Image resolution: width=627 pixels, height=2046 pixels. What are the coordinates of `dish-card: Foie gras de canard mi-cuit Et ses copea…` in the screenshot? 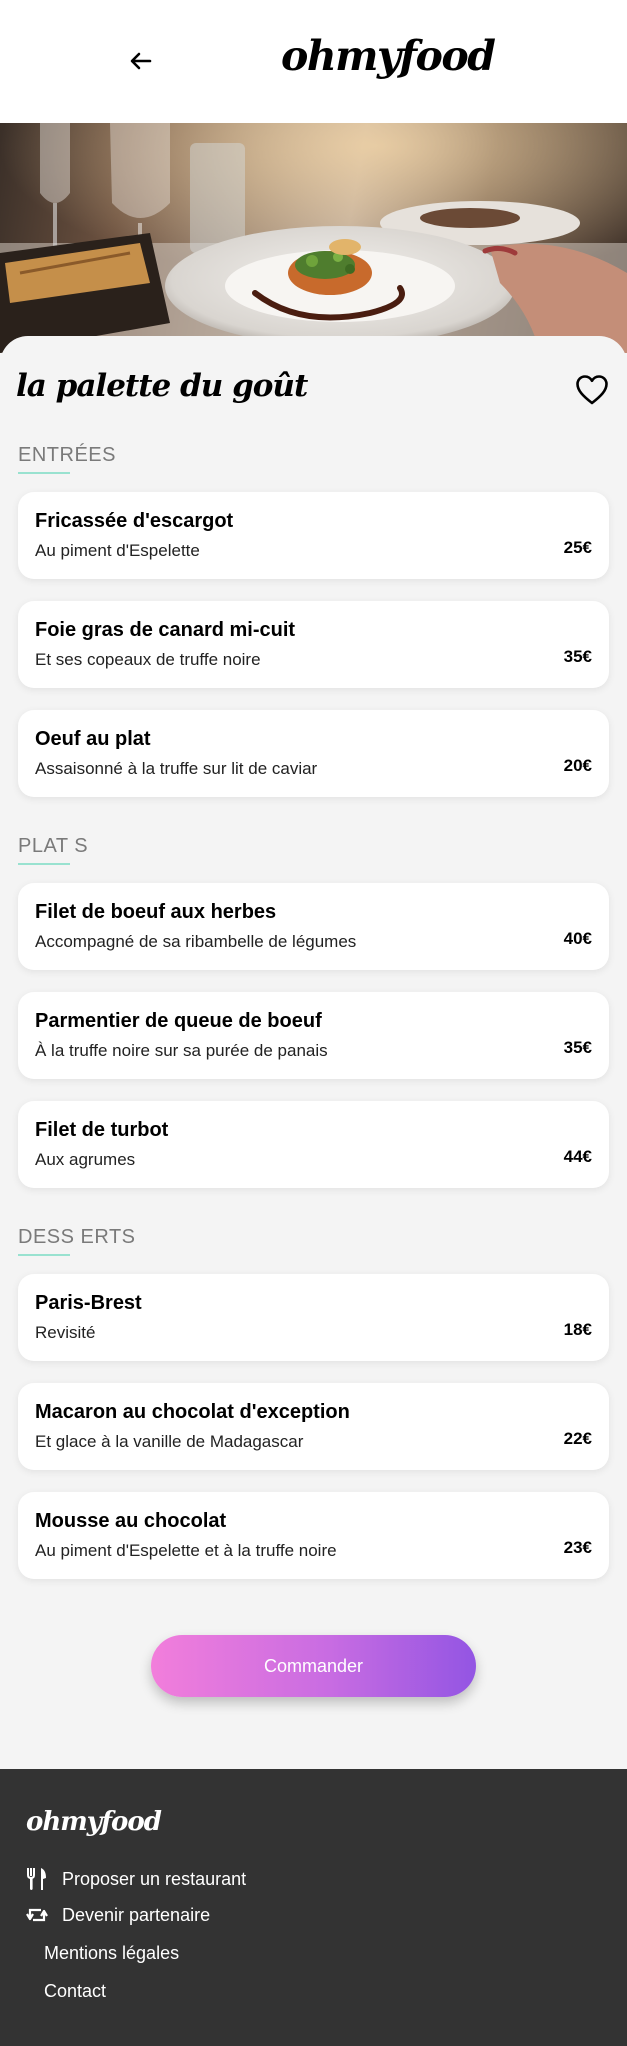 It's located at (313, 644).